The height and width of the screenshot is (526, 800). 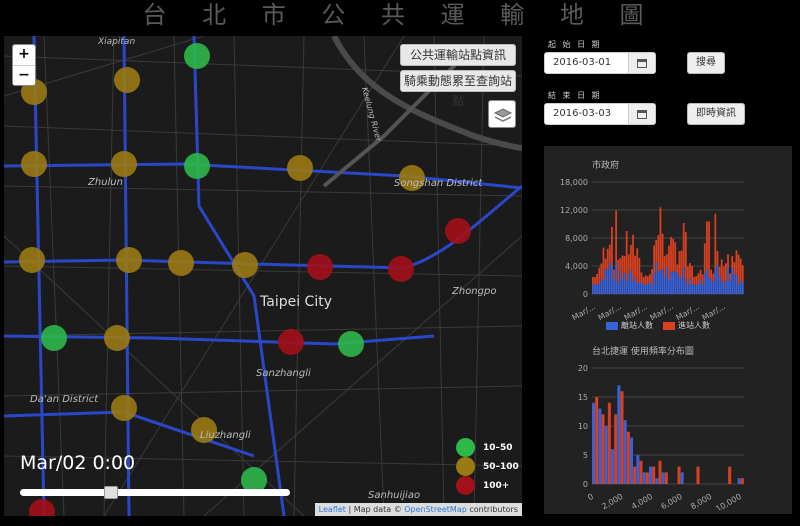 What do you see at coordinates (371, 114) in the screenshot?
I see `label-keelung-river: Keelung River` at bounding box center [371, 114].